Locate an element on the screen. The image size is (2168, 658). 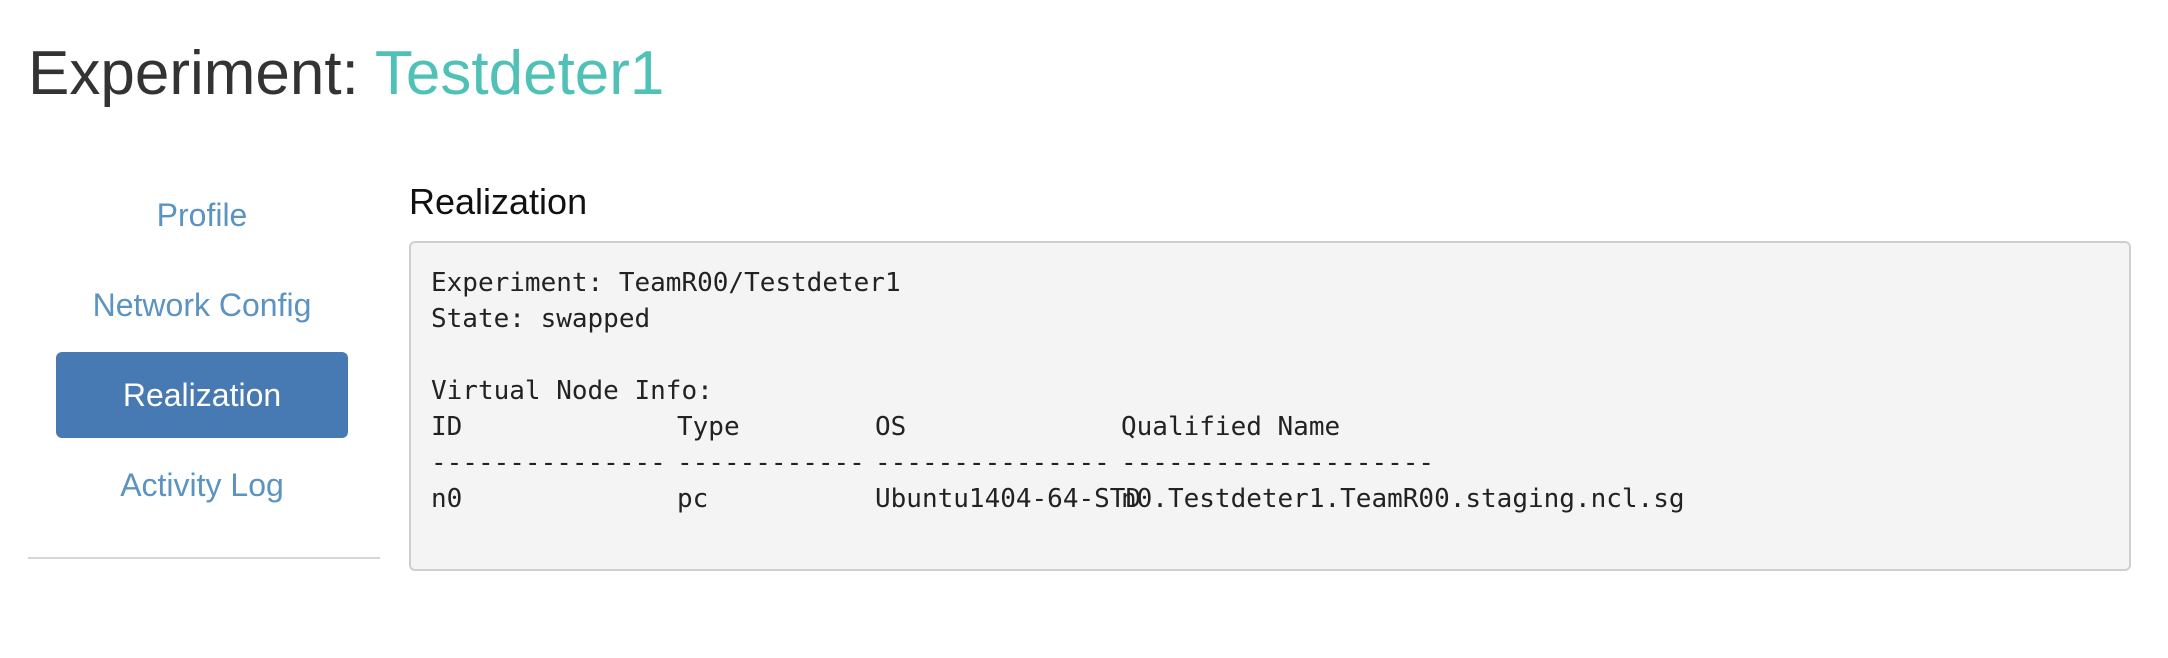
sidebar-item-realization: Realization is located at coordinates (202, 395).